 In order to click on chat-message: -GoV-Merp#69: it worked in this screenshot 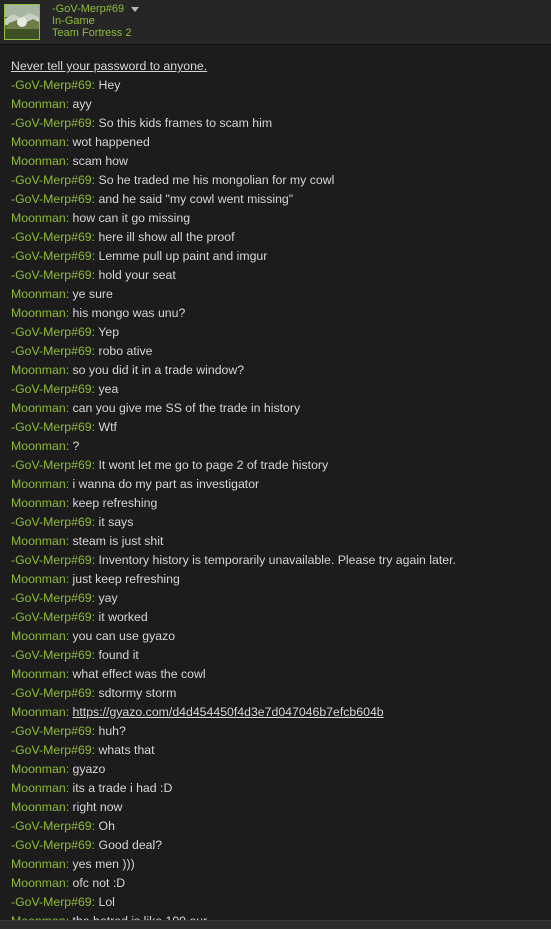, I will do `click(281, 617)`.